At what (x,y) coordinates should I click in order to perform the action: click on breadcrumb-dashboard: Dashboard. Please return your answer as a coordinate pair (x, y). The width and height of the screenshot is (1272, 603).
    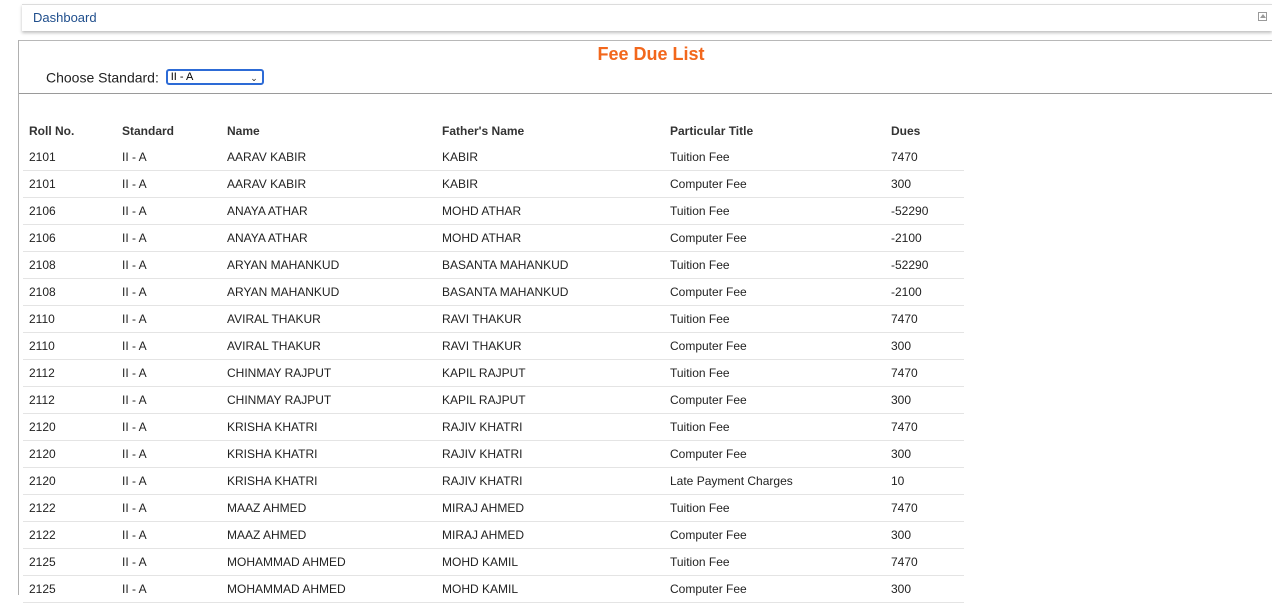
    Looking at the image, I should click on (65, 17).